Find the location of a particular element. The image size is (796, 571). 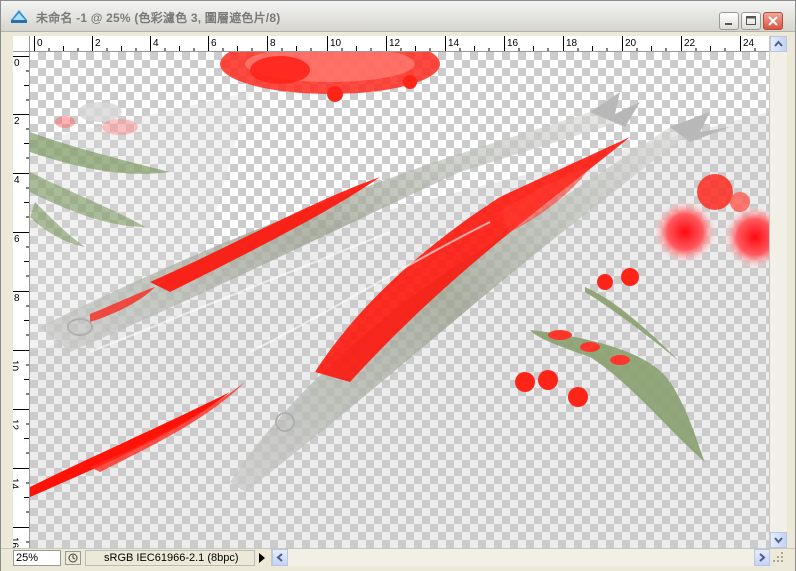

vruler-label-8: 8 is located at coordinates (17, 298).